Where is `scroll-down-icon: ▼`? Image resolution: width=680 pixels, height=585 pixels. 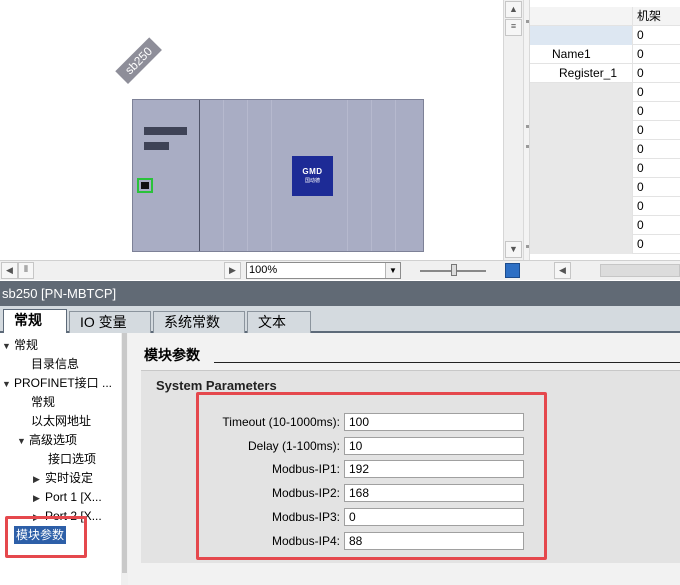
scroll-down-icon: ▼ is located at coordinates (513, 249).